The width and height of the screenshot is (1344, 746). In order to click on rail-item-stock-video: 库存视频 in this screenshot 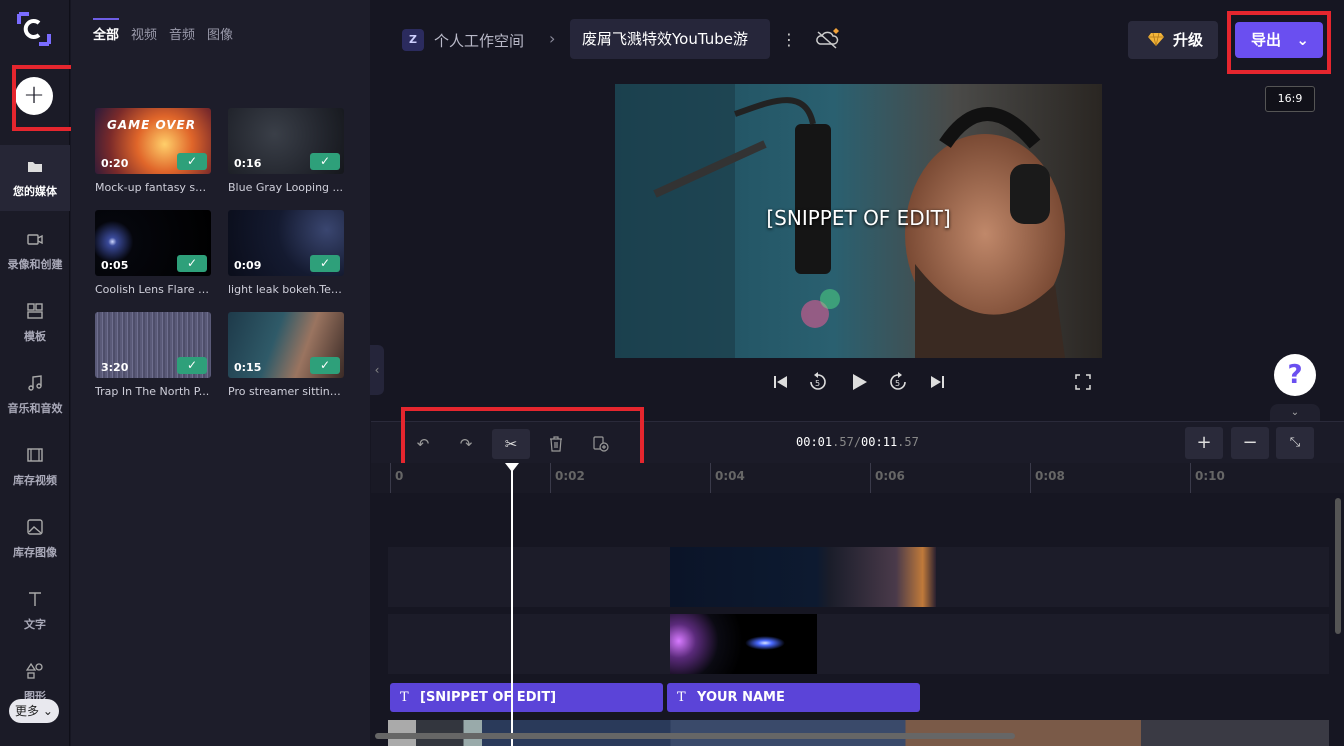, I will do `click(35, 467)`.